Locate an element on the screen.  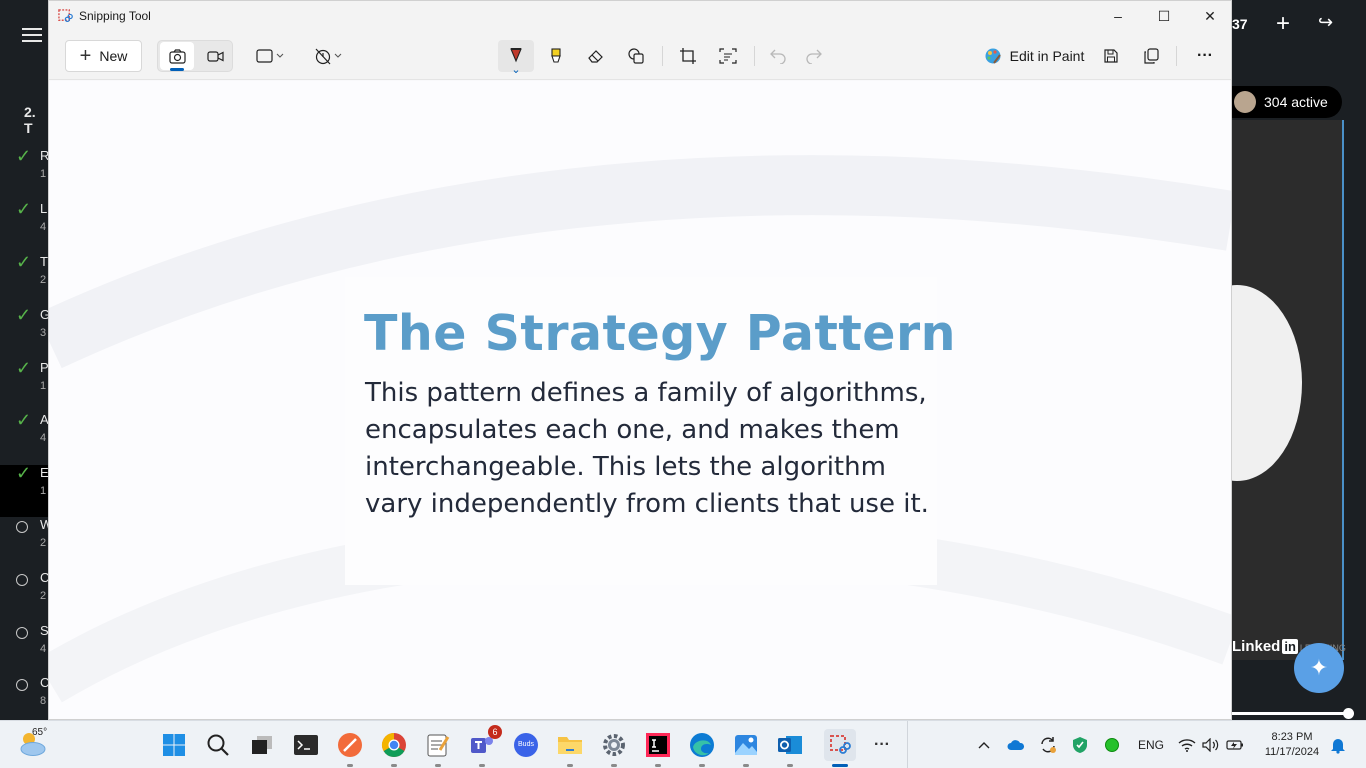
taskbar-file-explorer is located at coordinates (570, 748).